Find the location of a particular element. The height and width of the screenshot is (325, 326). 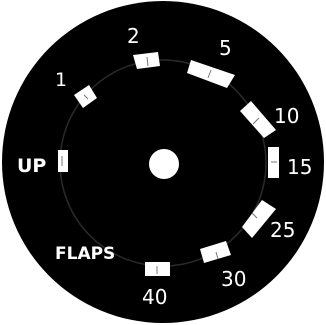

center-hub is located at coordinates (164, 164).